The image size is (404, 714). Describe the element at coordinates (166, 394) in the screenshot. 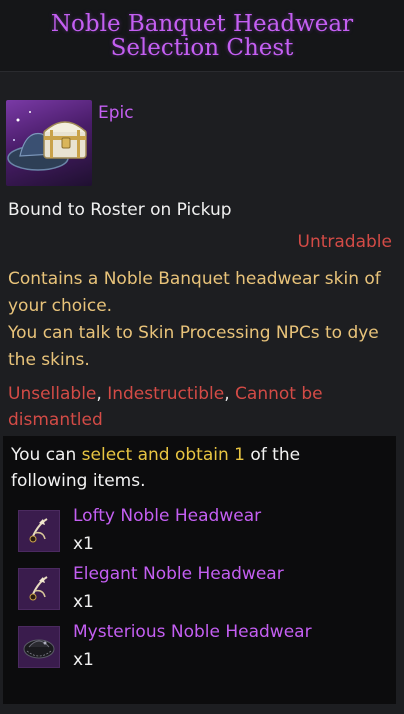

I see `indestructible-tag: Indestructible` at that location.